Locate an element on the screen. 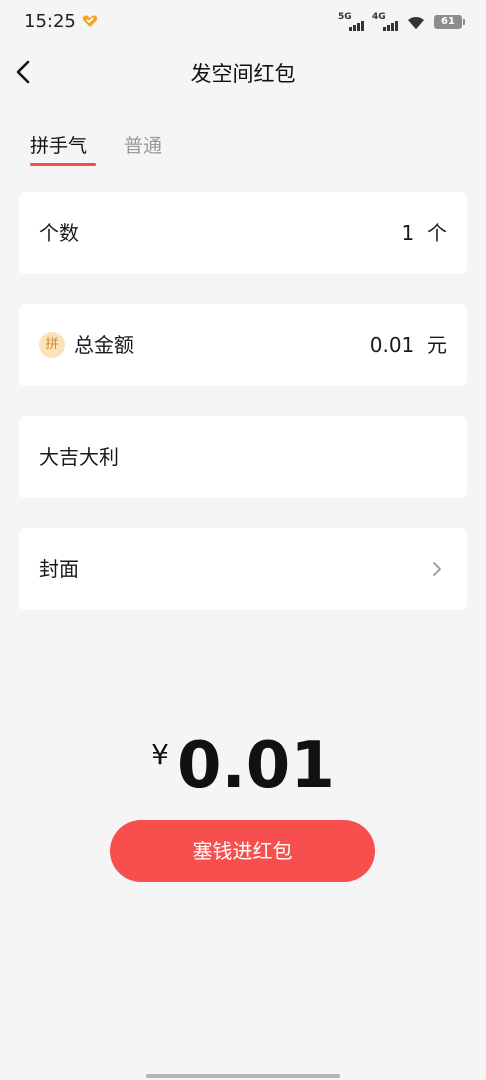  page-title: 发空间红包 is located at coordinates (243, 74).